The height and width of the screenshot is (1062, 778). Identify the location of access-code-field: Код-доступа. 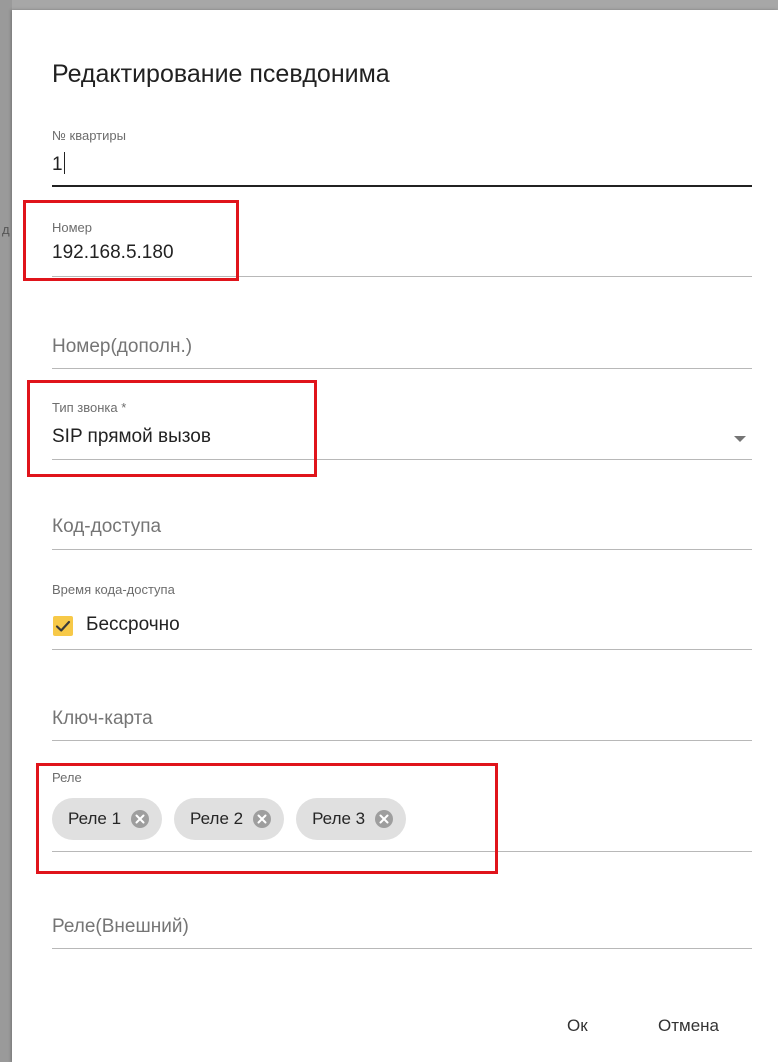
(402, 521).